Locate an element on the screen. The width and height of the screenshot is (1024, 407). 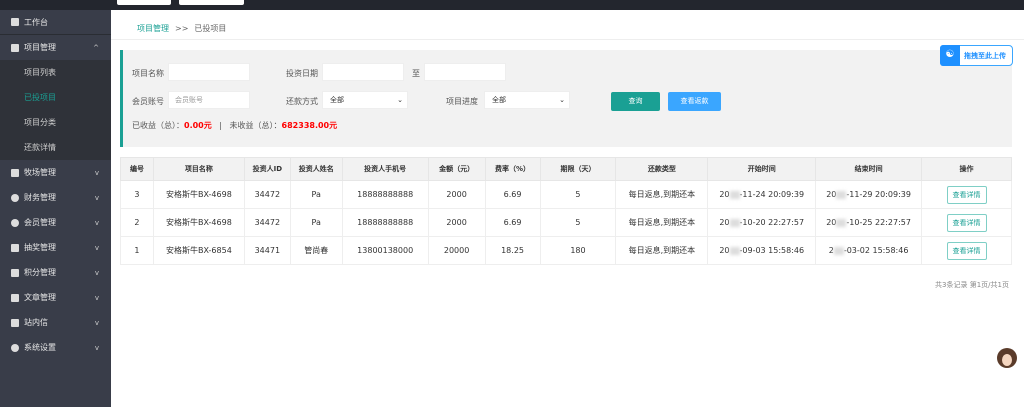
project-name-input is located at coordinates (209, 72).